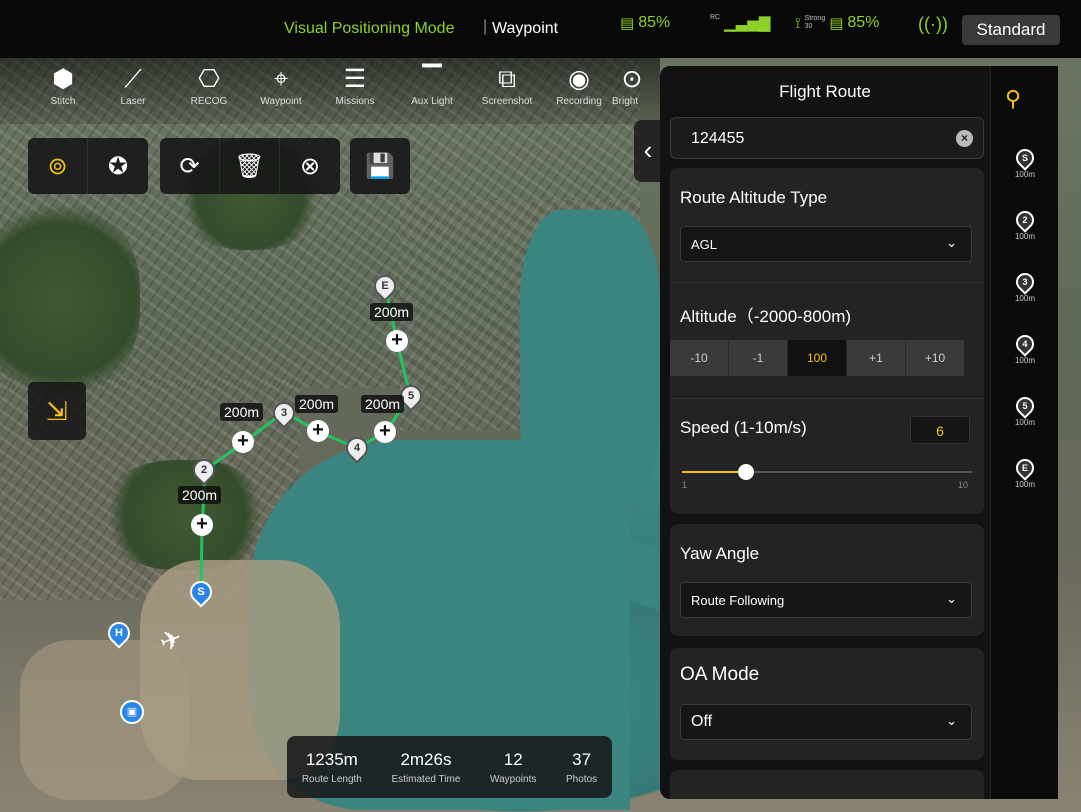  Describe the element at coordinates (714, 472) in the screenshot. I see `speed-slider-fill` at that location.